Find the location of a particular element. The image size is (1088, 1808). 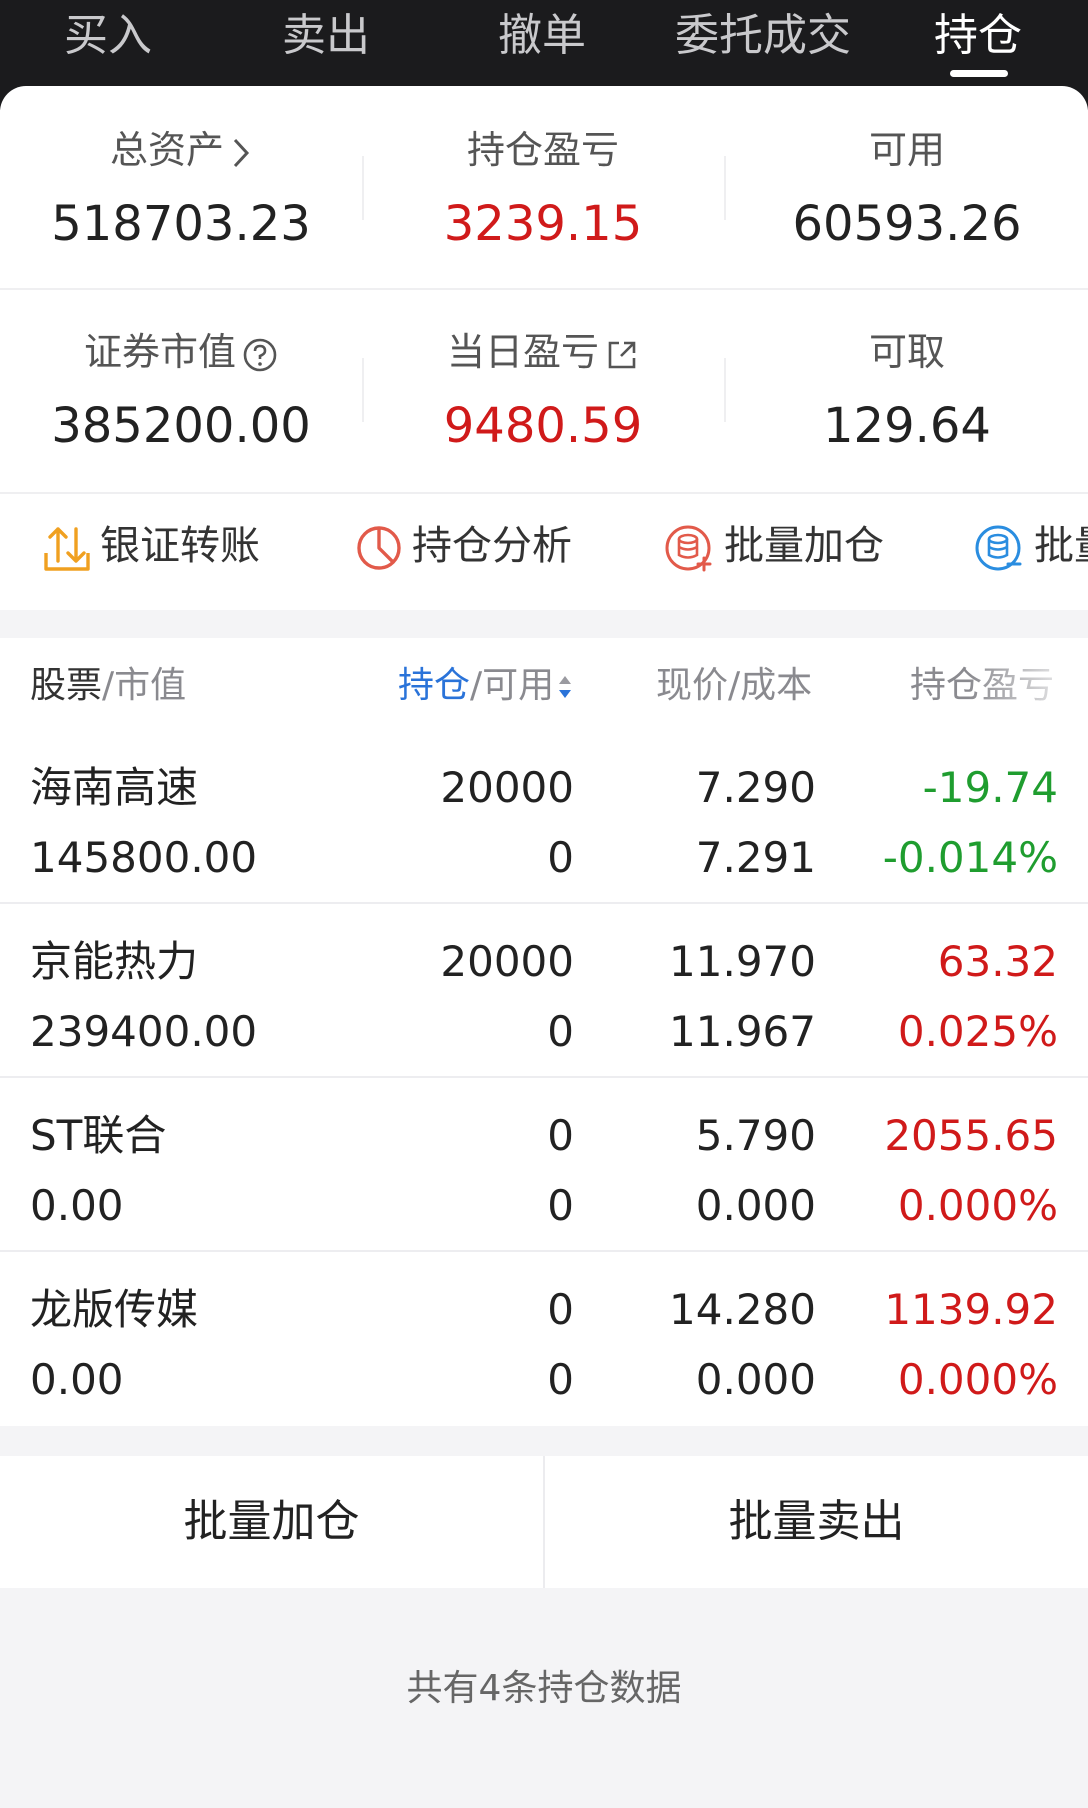

batch-sell-button: 批量卖出 is located at coordinates (816, 1522).